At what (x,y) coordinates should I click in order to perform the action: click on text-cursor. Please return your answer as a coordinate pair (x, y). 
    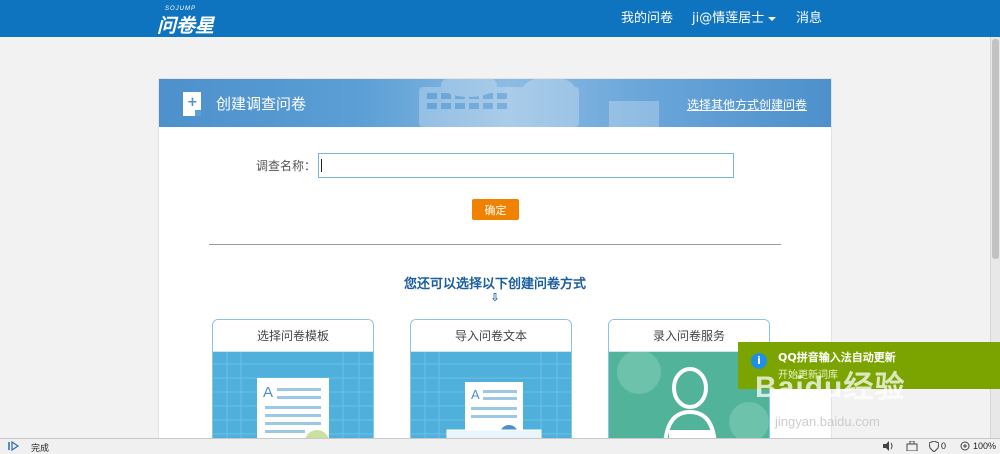
    Looking at the image, I should click on (321, 165).